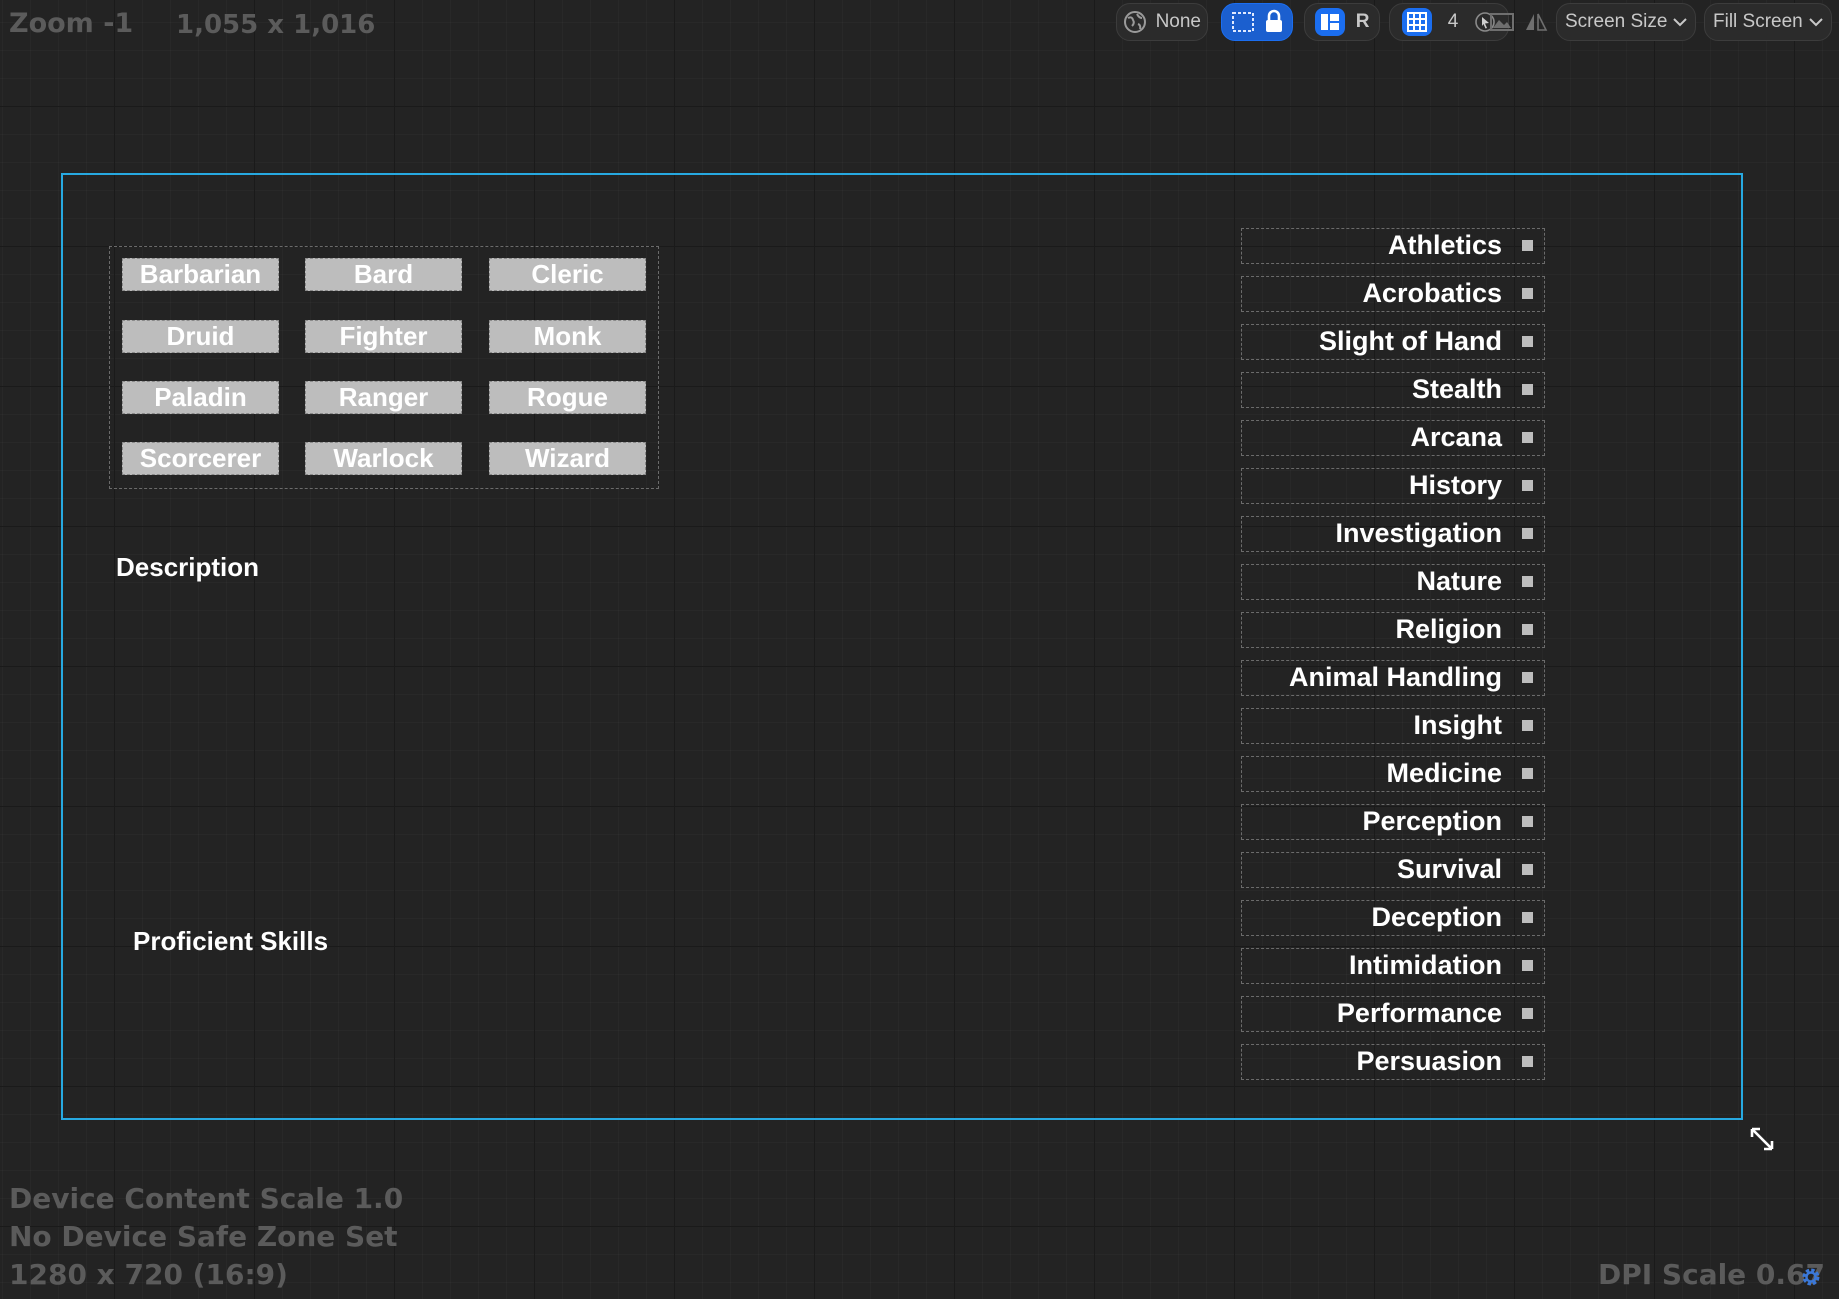 Image resolution: width=1839 pixels, height=1299 pixels. I want to click on skill-label: Insight, so click(1458, 725).